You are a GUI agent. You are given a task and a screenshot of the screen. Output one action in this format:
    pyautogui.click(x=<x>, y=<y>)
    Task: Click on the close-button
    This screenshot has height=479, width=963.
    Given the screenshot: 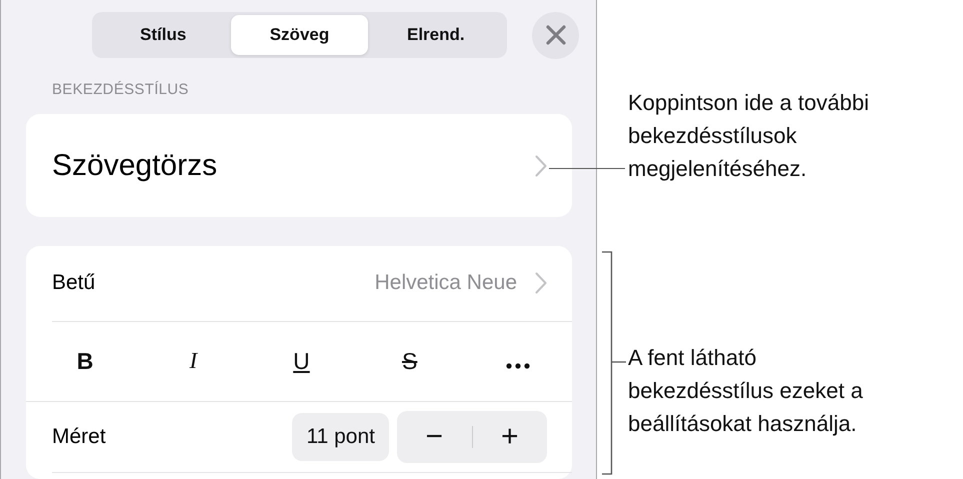 What is the action you would take?
    pyautogui.click(x=555, y=35)
    